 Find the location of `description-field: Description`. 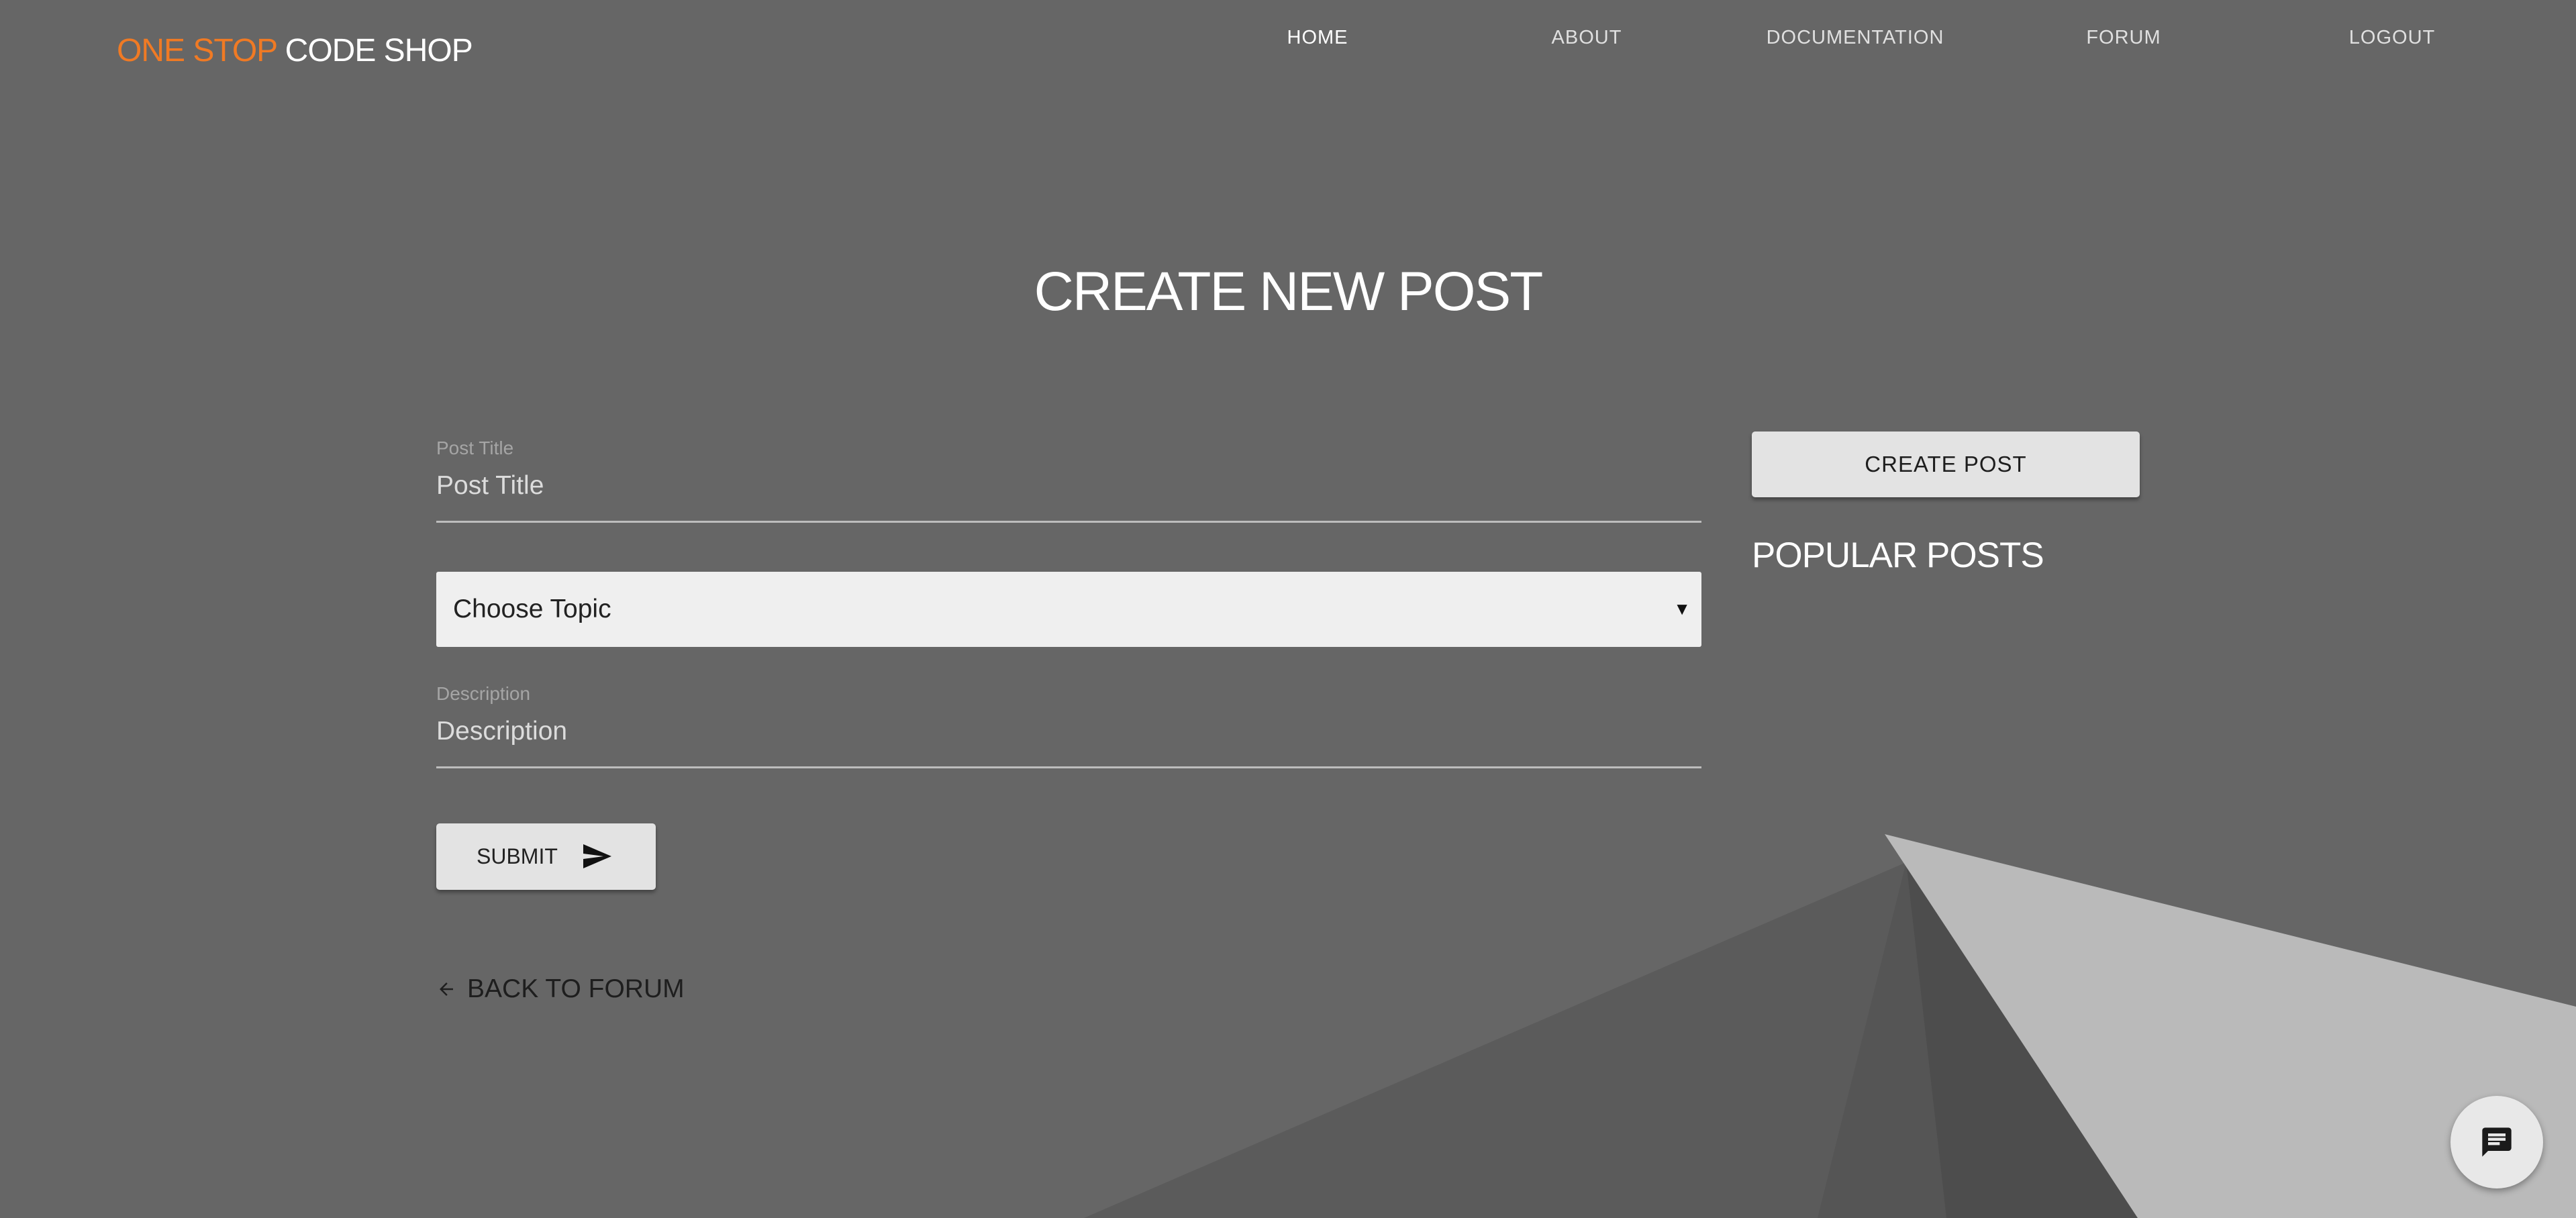

description-field: Description is located at coordinates (1068, 726).